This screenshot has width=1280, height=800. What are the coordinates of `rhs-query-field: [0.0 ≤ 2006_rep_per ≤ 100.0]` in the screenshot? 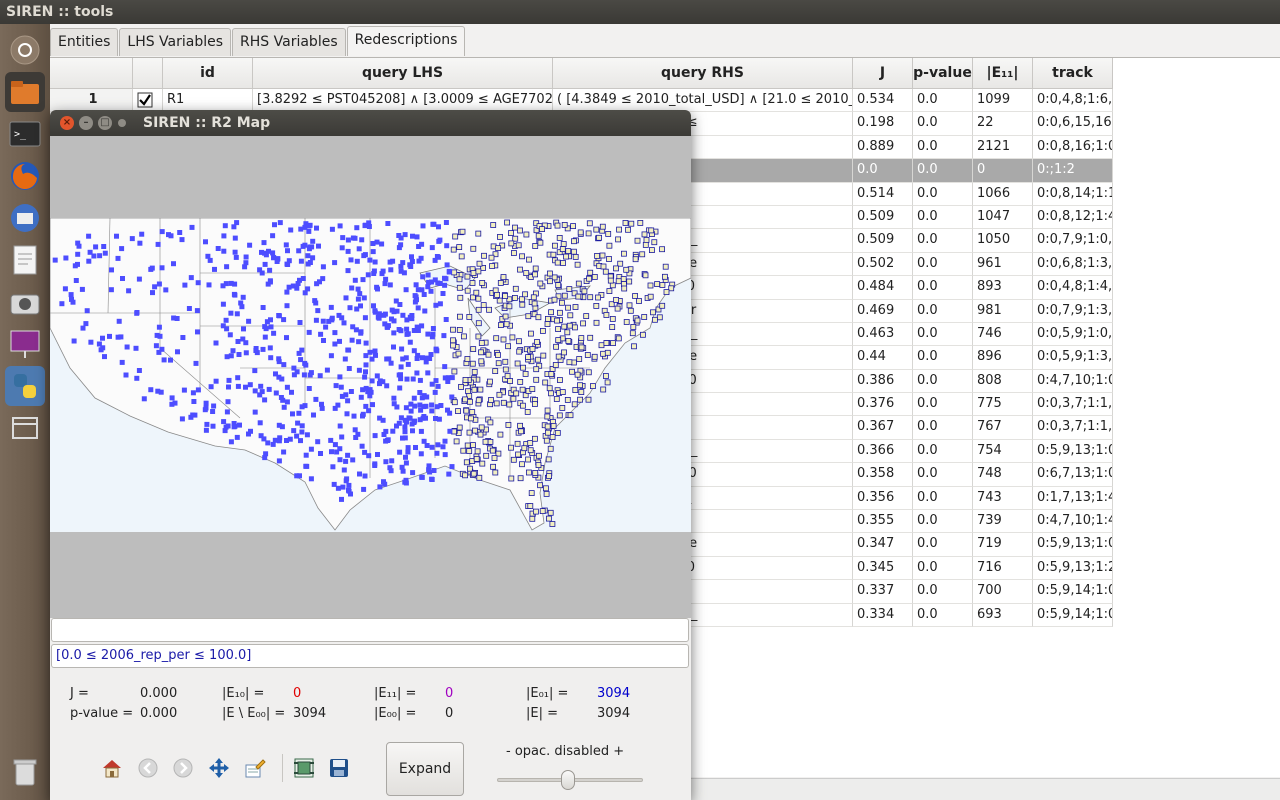 It's located at (370, 656).